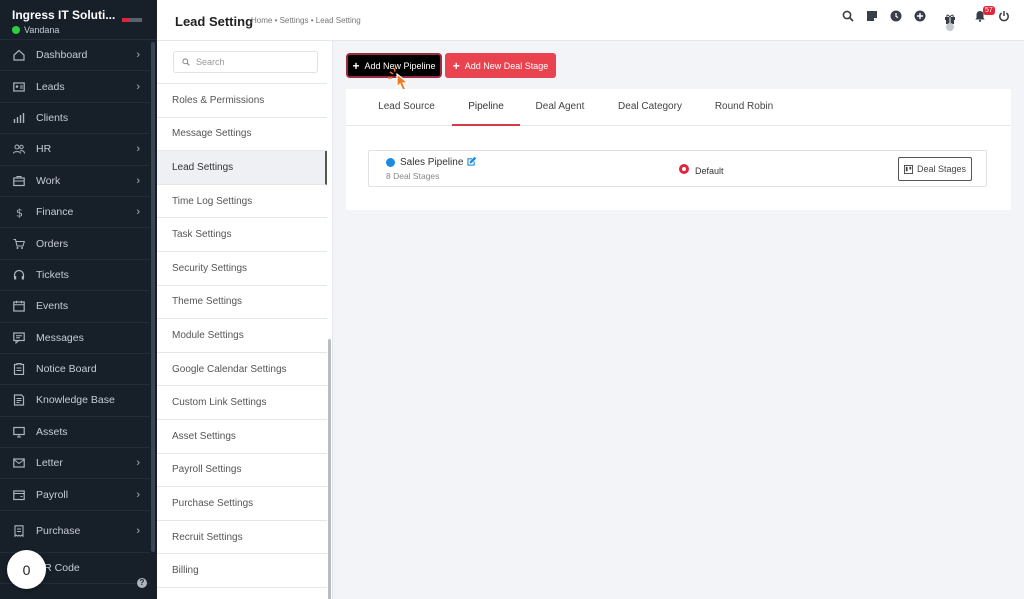 The image size is (1024, 599). Describe the element at coordinates (19, 55) in the screenshot. I see `home-icon` at that location.